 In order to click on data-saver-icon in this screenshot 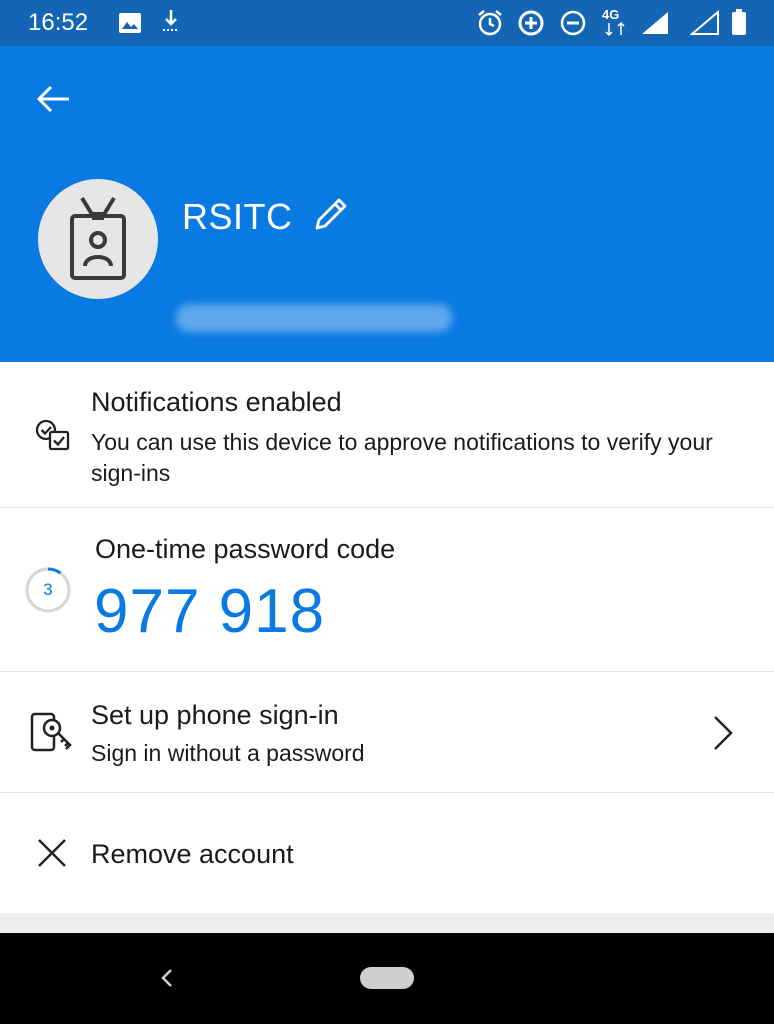, I will do `click(531, 23)`.